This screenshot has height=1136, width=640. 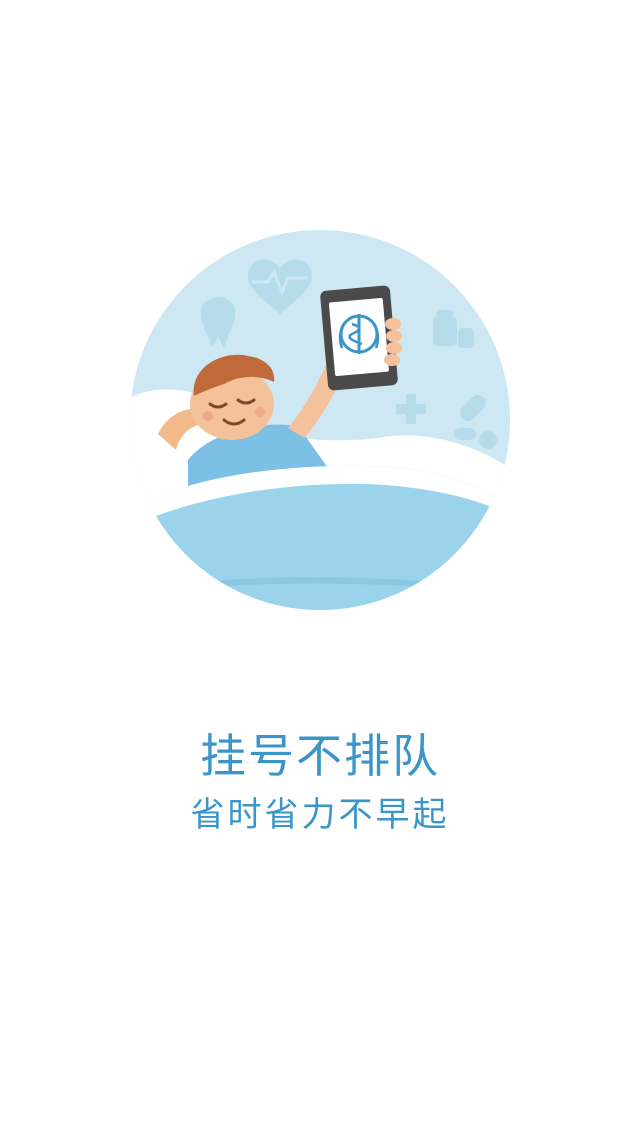 I want to click on headline-text: 挂号不排队, so click(x=320, y=756).